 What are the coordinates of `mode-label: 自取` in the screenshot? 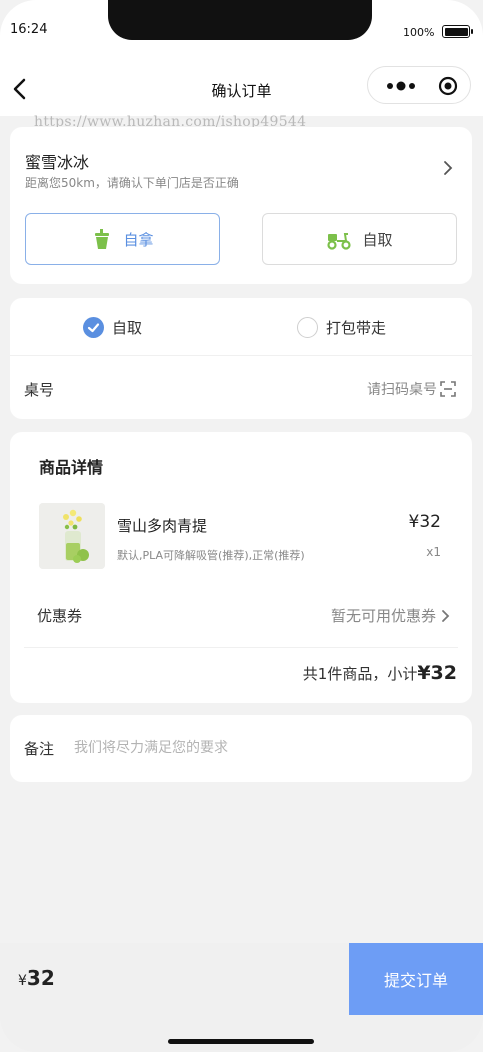 It's located at (377, 239).